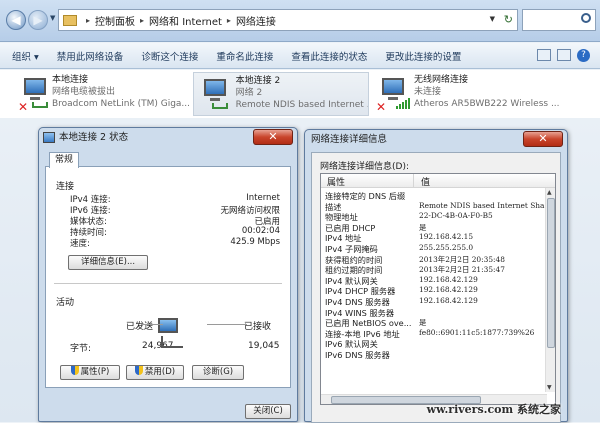 Image resolution: width=600 pixels, height=423 pixels. What do you see at coordinates (551, 273) in the screenshot?
I see `scrollbar-thumb` at bounding box center [551, 273].